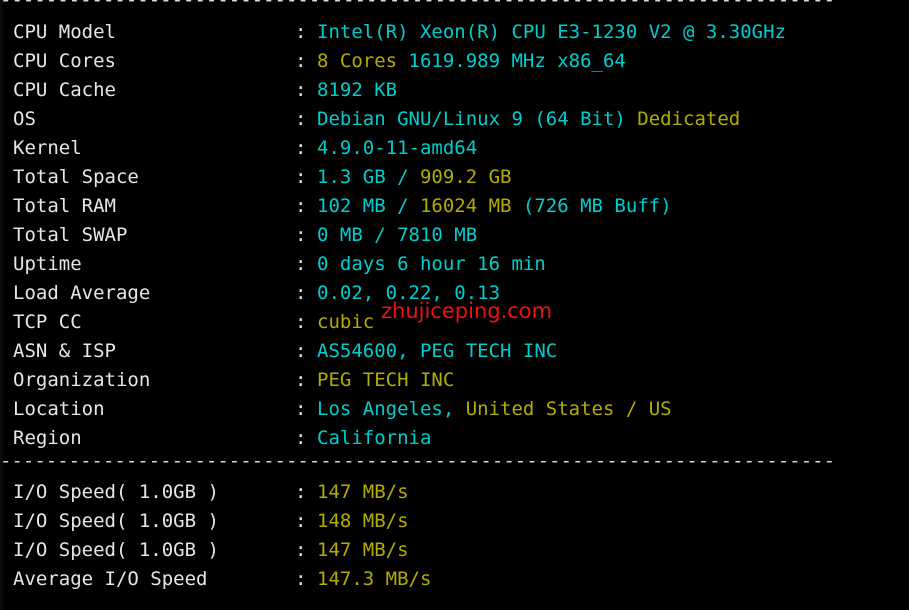 This screenshot has height=610, width=909. What do you see at coordinates (351, 206) in the screenshot?
I see `info-row-value-segment: 102 MB` at bounding box center [351, 206].